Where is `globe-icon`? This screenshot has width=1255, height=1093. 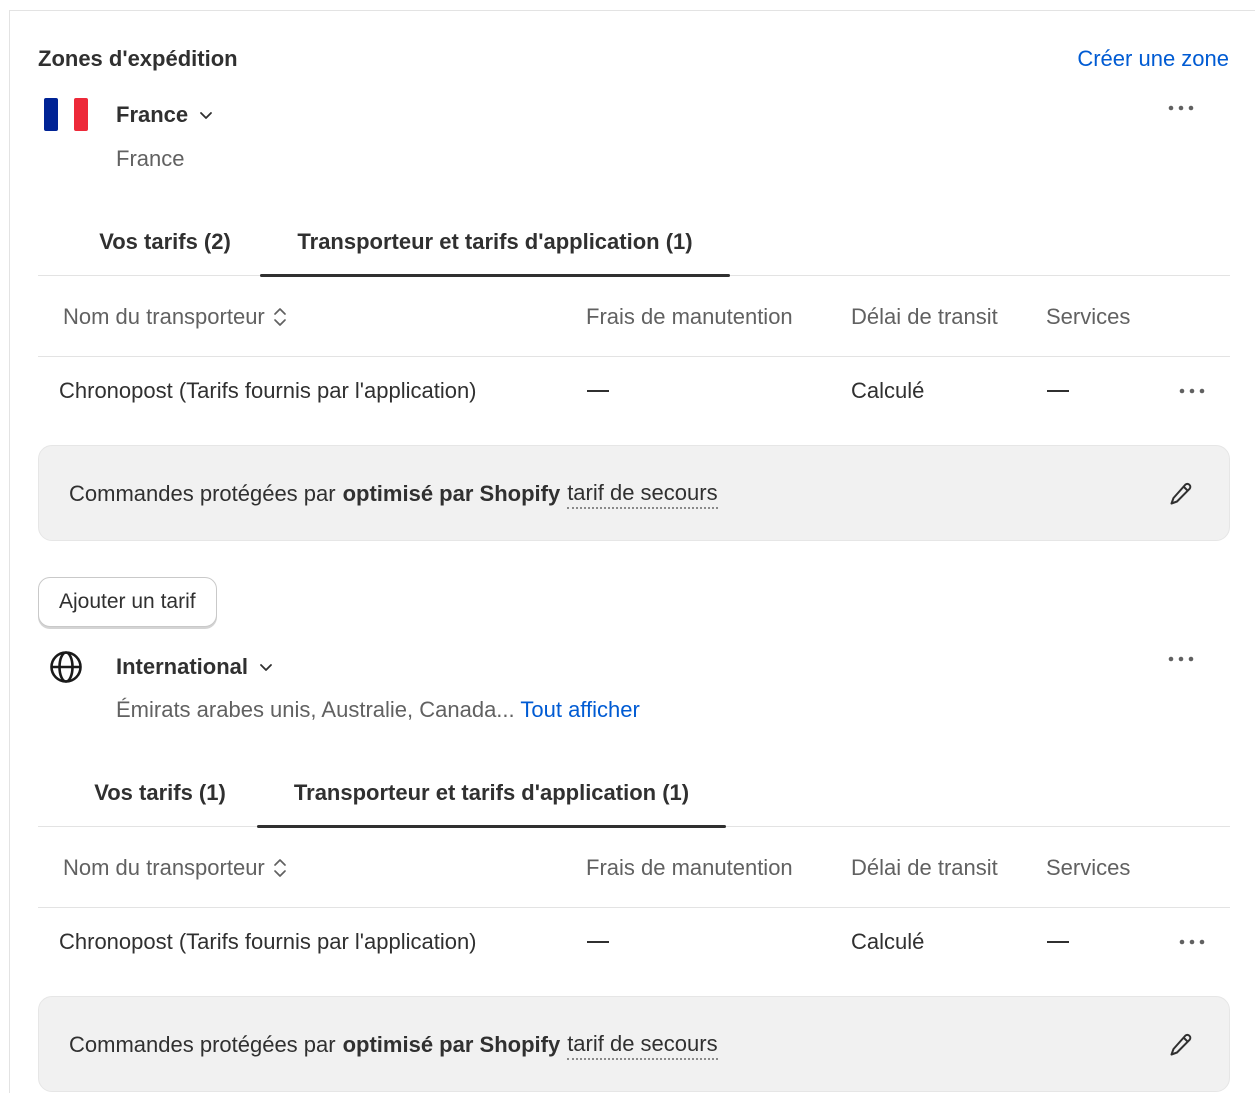 globe-icon is located at coordinates (66, 669).